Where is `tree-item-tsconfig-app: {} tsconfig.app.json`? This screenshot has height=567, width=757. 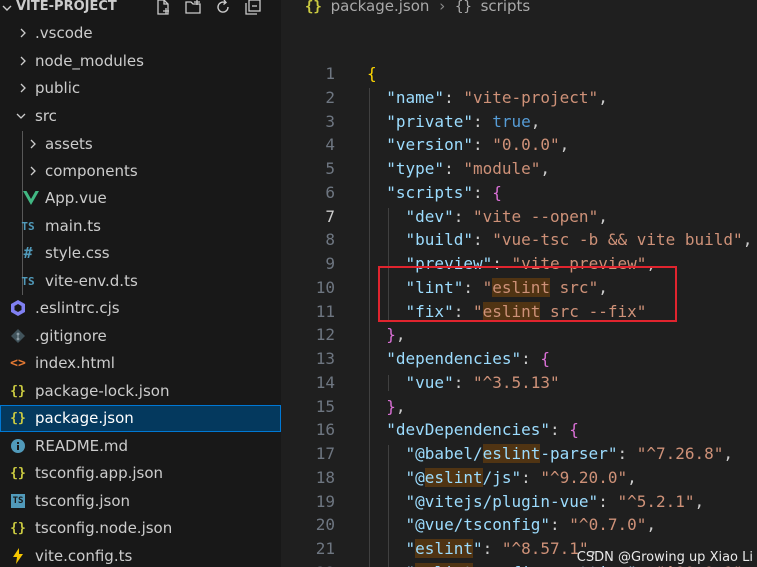 tree-item-tsconfig-app: {} tsconfig.app.json is located at coordinates (140, 473).